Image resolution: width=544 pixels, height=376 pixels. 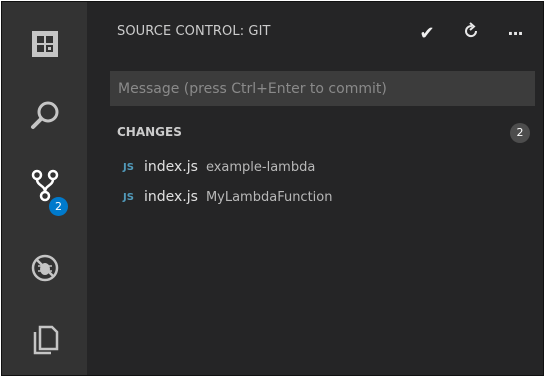 What do you see at coordinates (520, 133) in the screenshot?
I see `changes-count-badge: 2` at bounding box center [520, 133].